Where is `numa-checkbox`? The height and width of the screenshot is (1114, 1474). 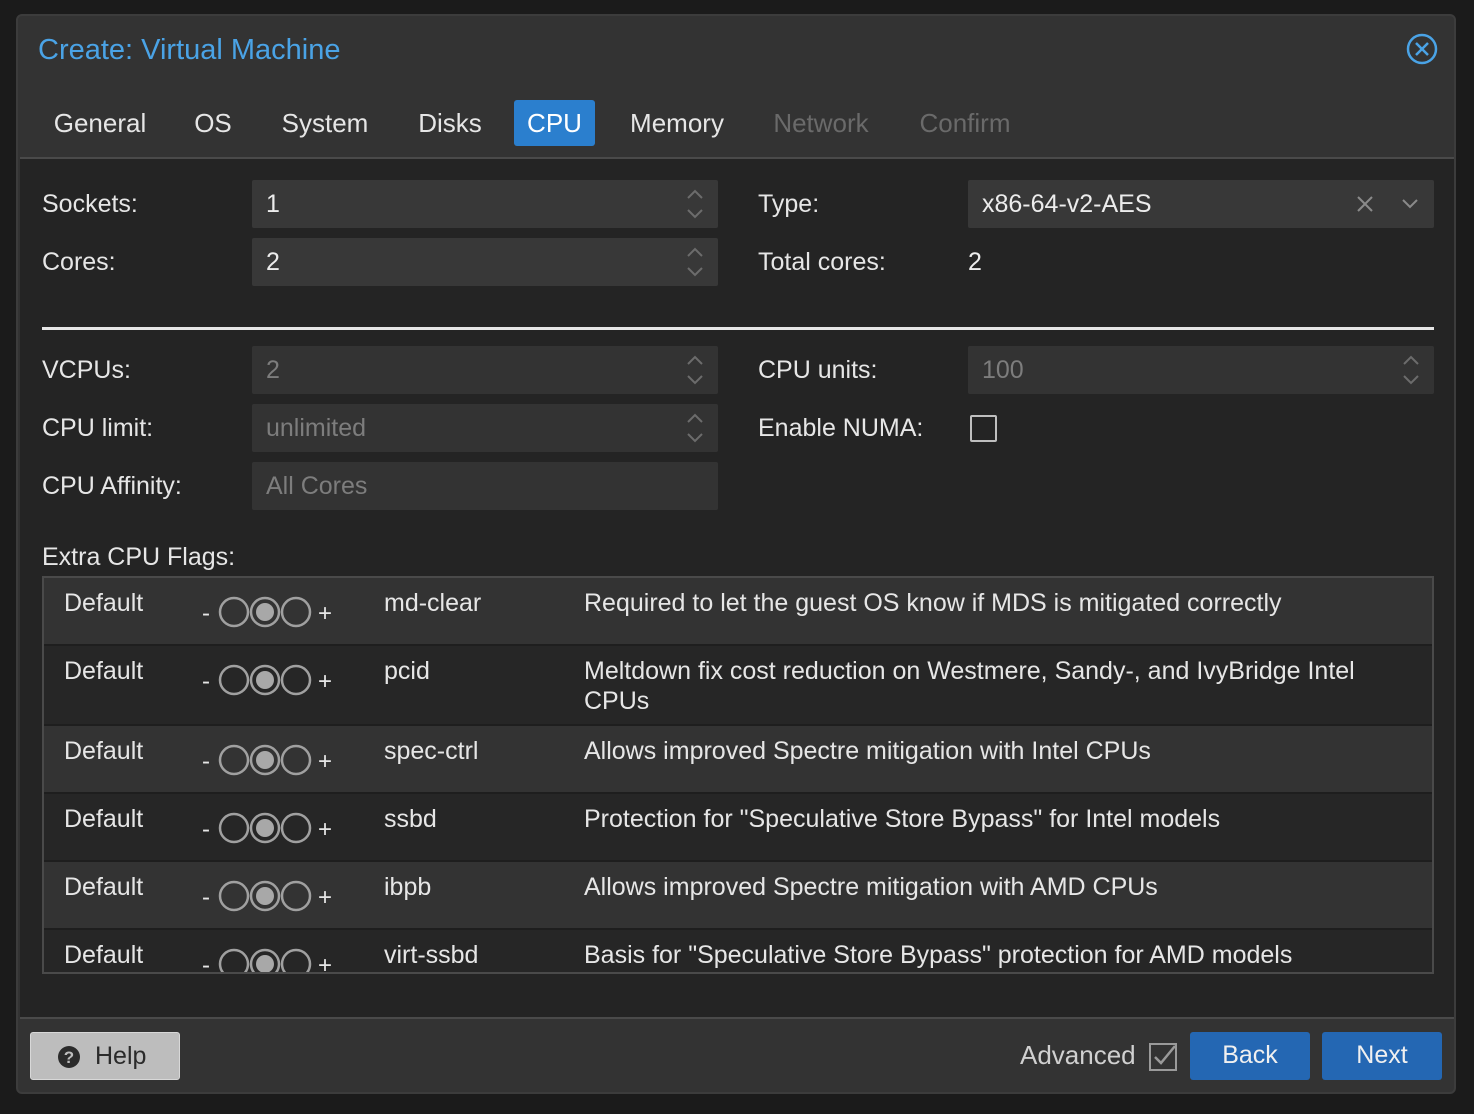
numa-checkbox is located at coordinates (983, 428).